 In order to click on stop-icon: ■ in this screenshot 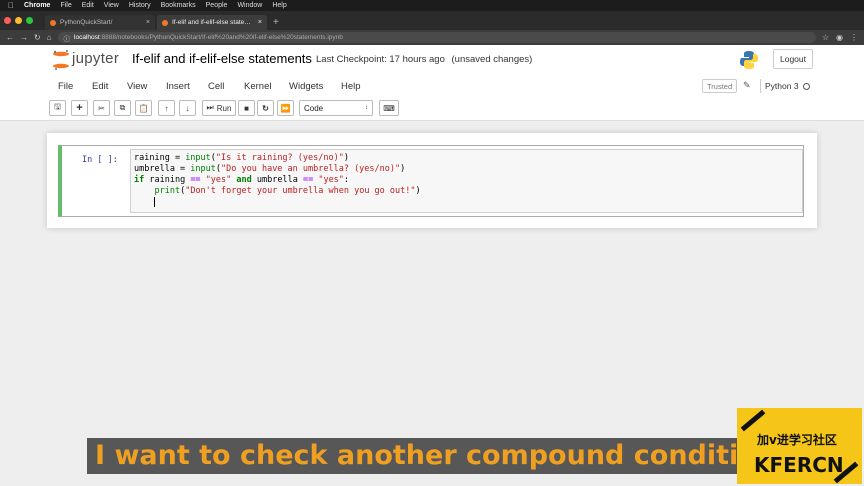, I will do `click(246, 108)`.